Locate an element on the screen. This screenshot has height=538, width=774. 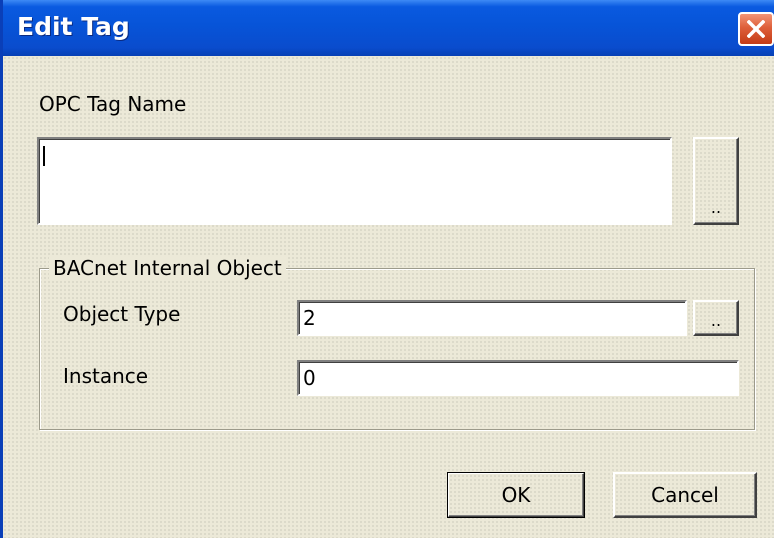
instance-field is located at coordinates (518, 378).